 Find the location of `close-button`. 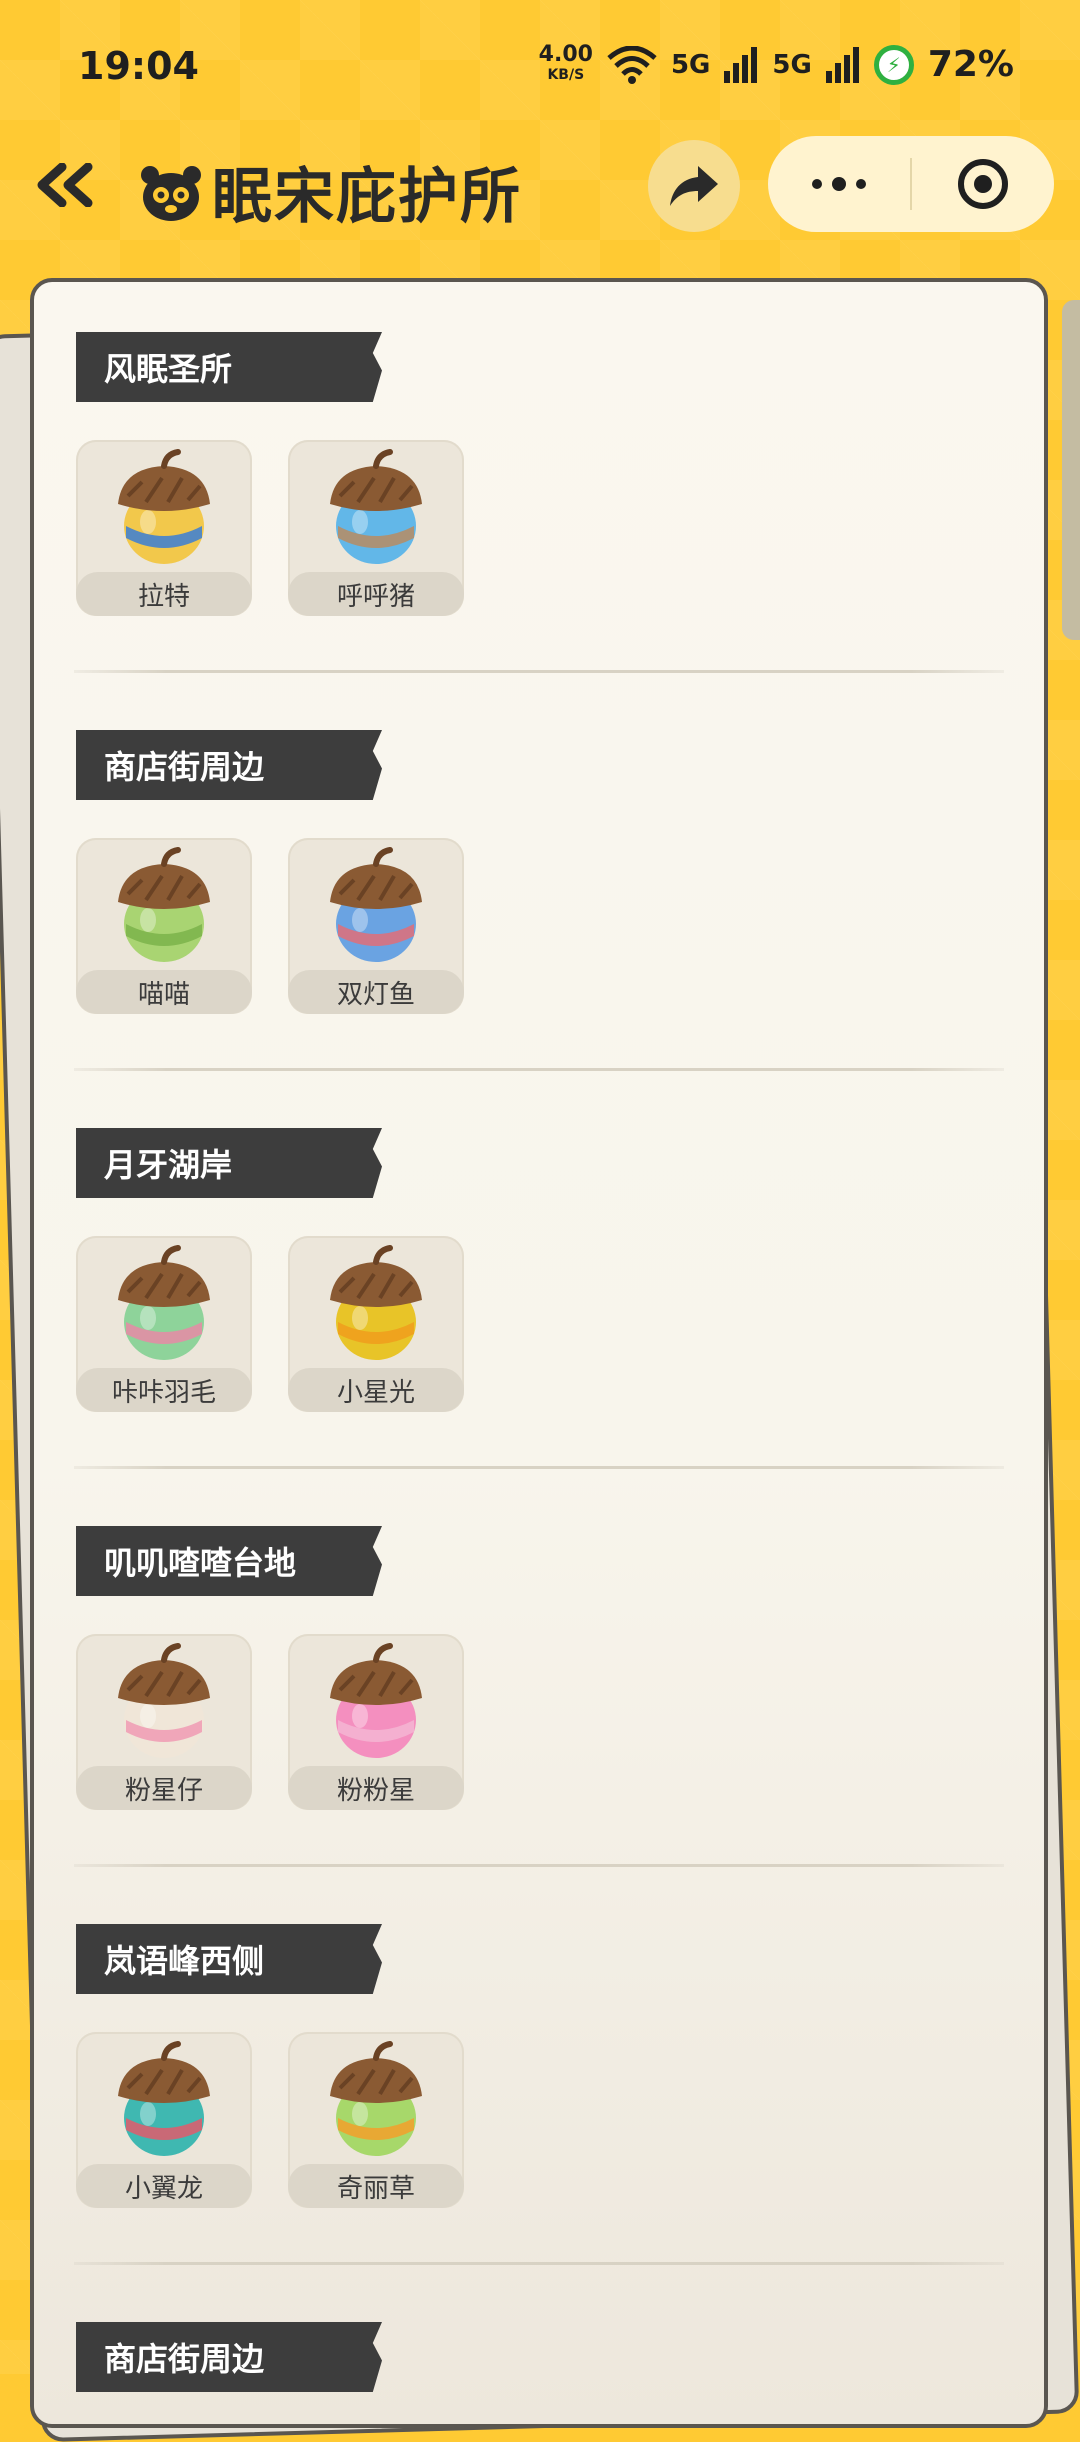

close-button is located at coordinates (983, 184).